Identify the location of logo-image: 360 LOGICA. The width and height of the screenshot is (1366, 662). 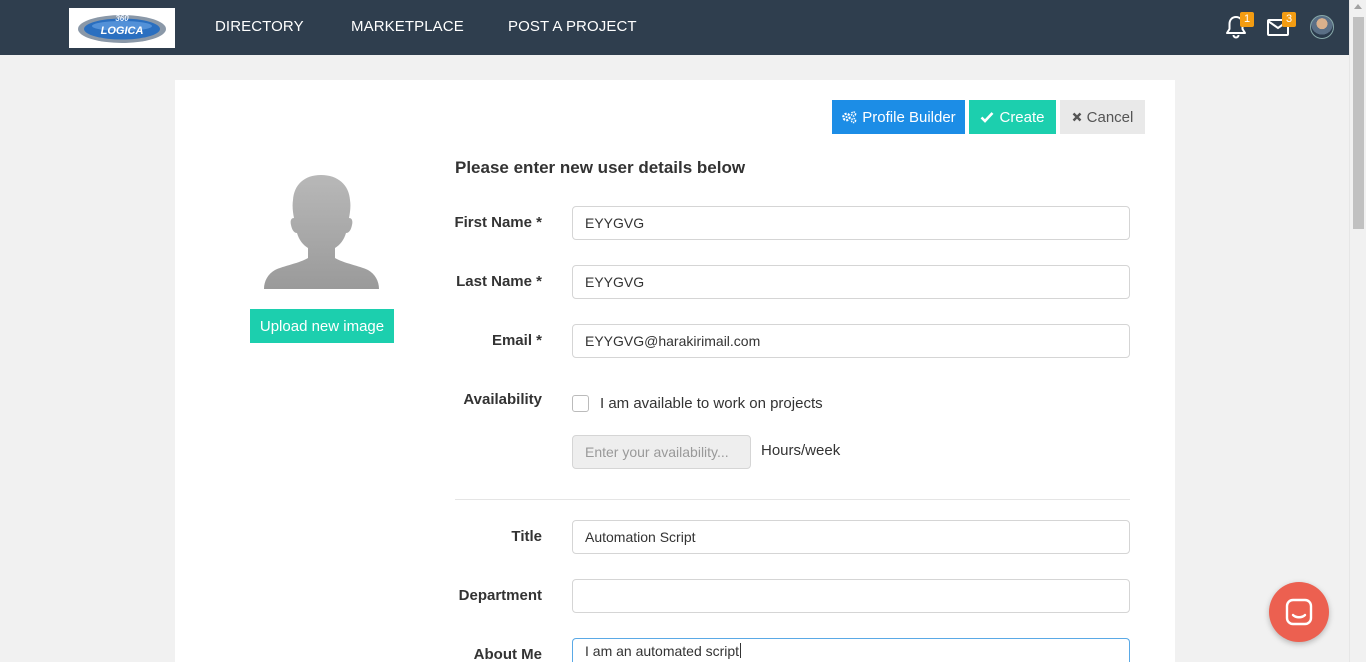
(122, 28).